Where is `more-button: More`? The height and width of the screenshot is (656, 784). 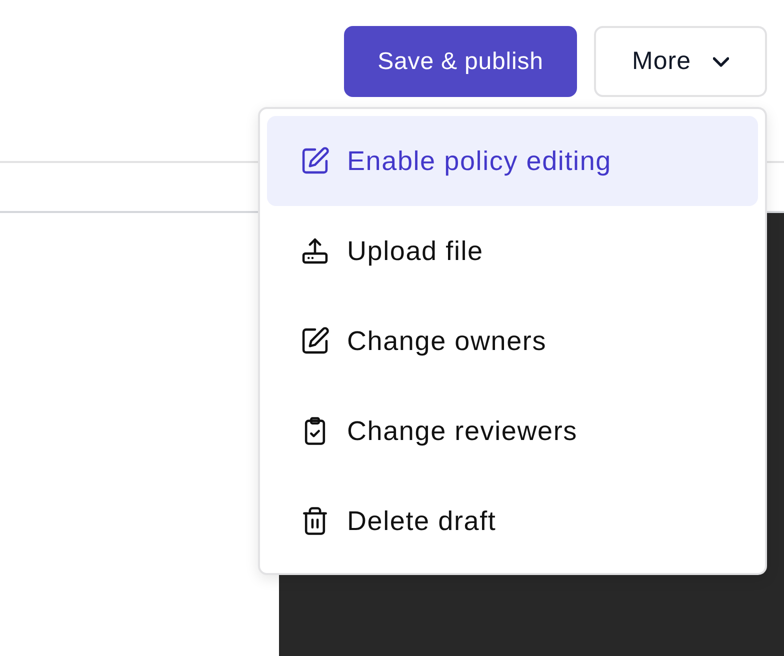
more-button: More is located at coordinates (680, 61).